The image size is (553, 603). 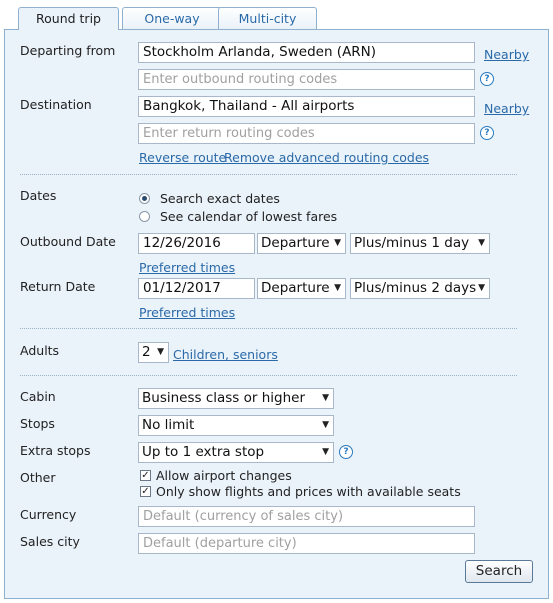 What do you see at coordinates (267, 18) in the screenshot?
I see `tab-multi-city: Multi-city` at bounding box center [267, 18].